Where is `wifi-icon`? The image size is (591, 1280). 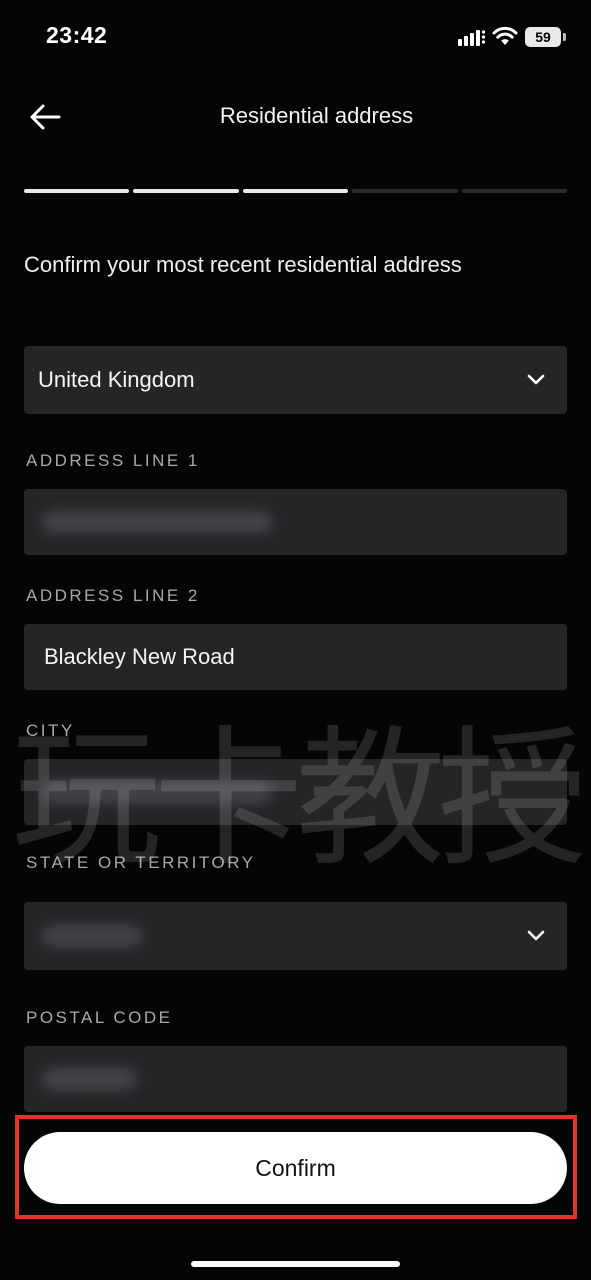 wifi-icon is located at coordinates (505, 35).